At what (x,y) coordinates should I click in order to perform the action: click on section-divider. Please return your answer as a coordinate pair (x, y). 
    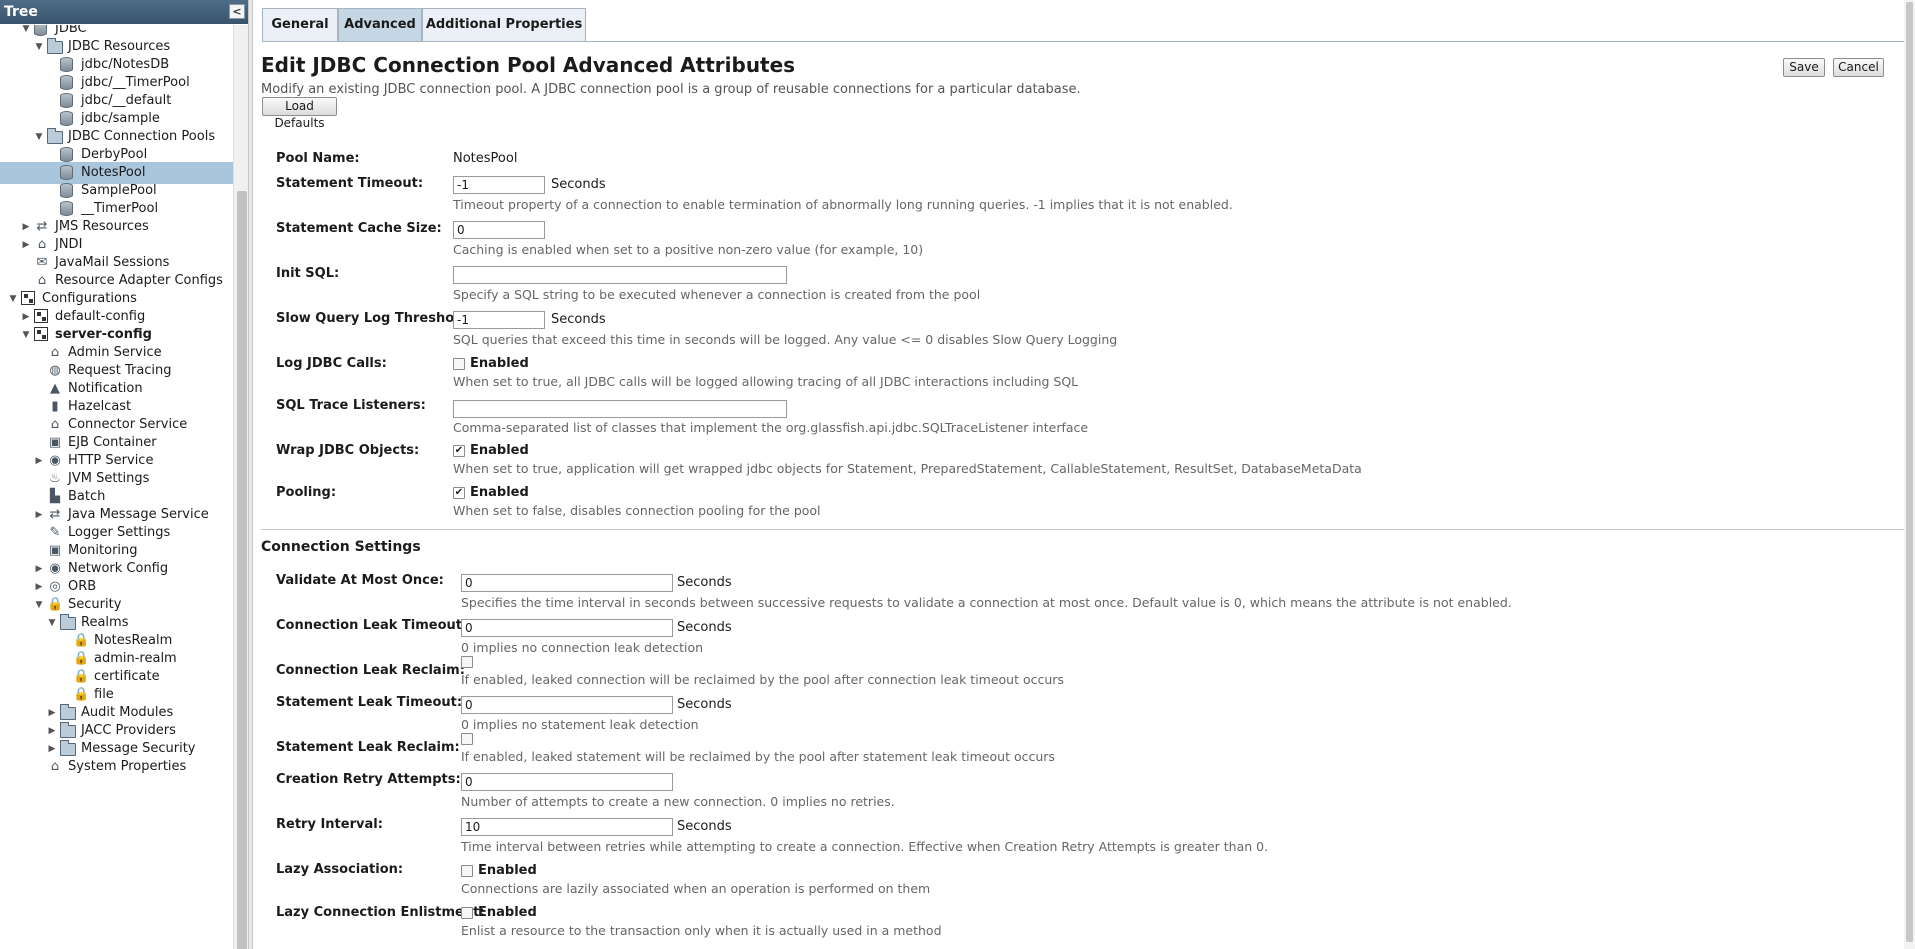
    Looking at the image, I should click on (1086, 529).